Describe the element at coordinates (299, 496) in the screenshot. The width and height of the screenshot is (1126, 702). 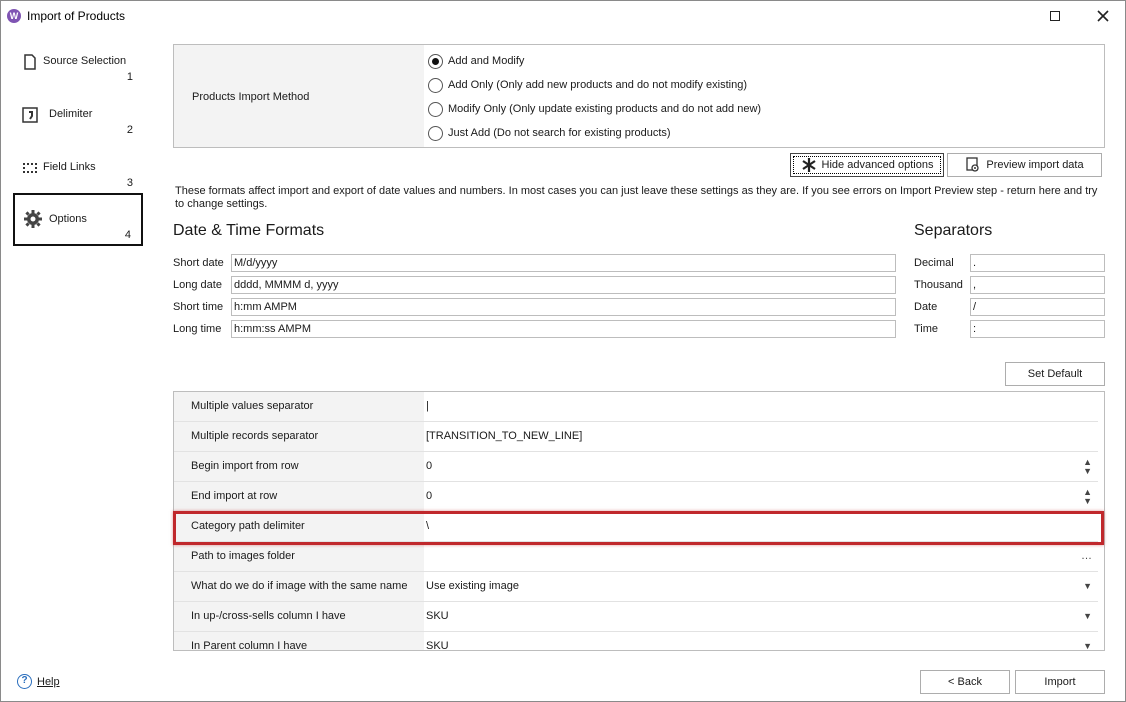
I see `grid-row-key: End import at row` at that location.